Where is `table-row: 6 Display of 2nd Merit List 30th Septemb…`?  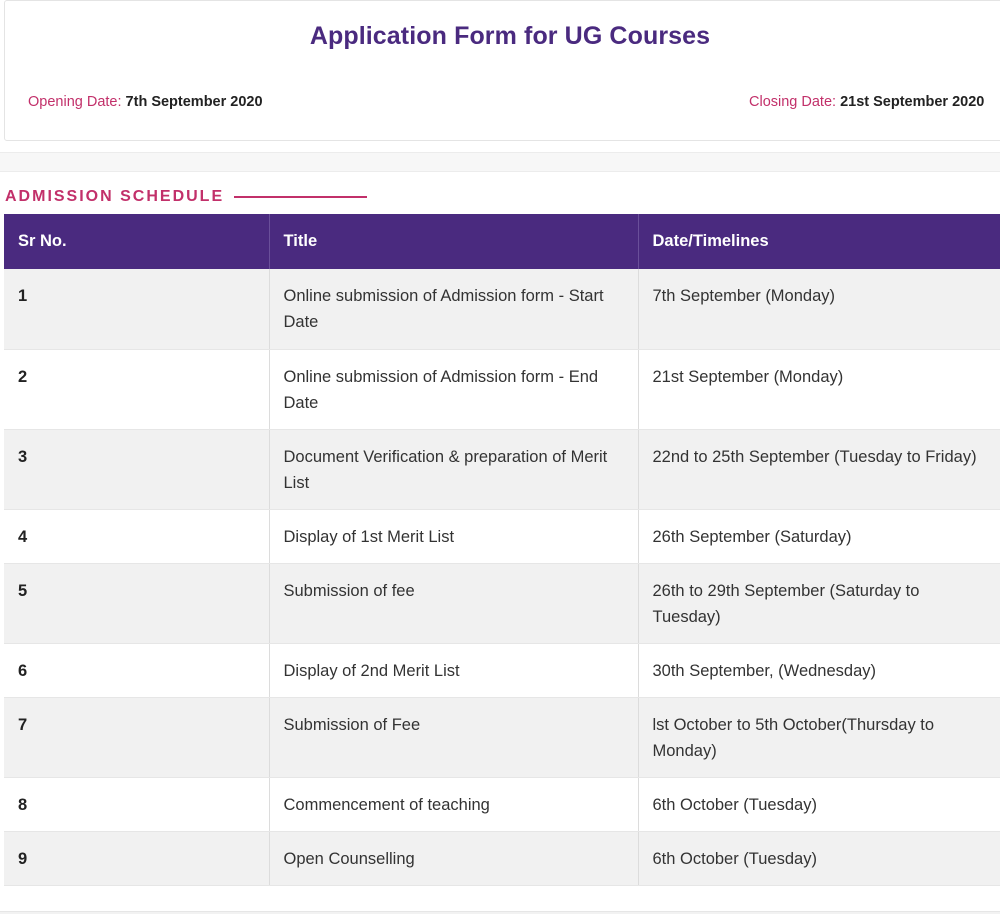 table-row: 6 Display of 2nd Merit List 30th Septemb… is located at coordinates (502, 670).